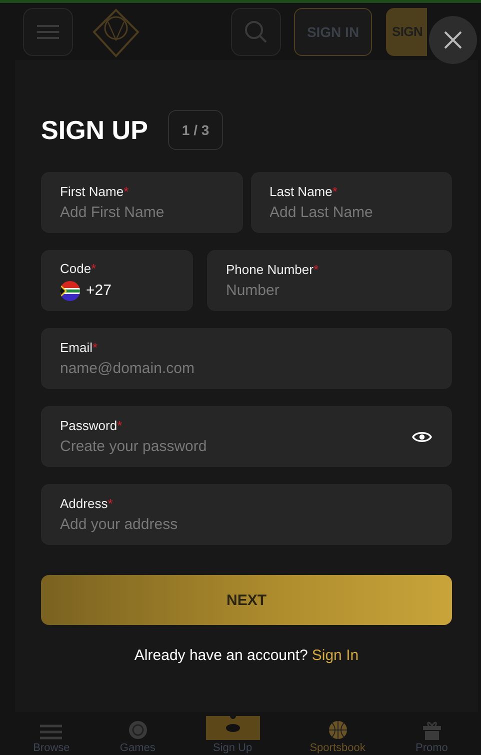 This screenshot has height=755, width=481. I want to click on input-field: Number, so click(329, 290).